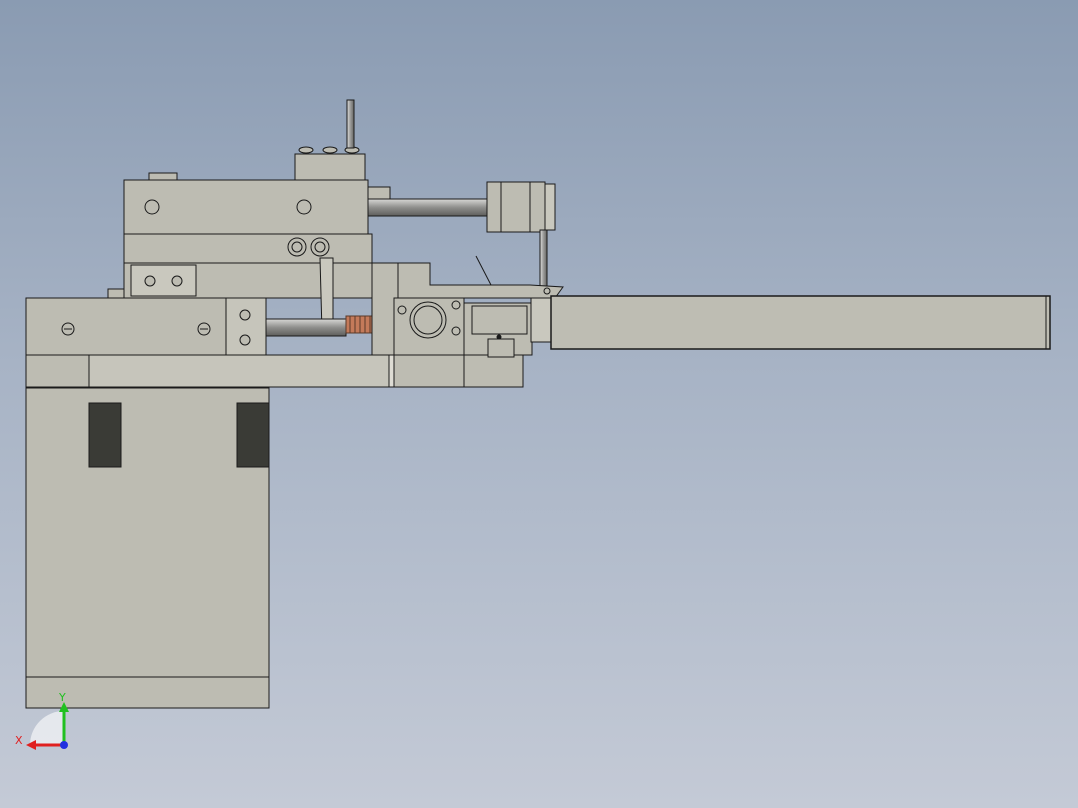  What do you see at coordinates (163, 280) in the screenshot?
I see `mid-plate-cap` at bounding box center [163, 280].